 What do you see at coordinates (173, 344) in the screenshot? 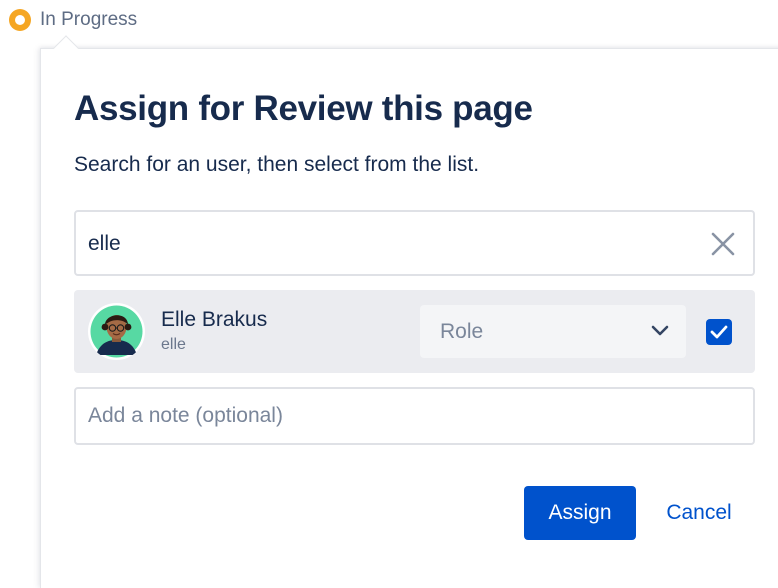
I see `user-handle: elle` at bounding box center [173, 344].